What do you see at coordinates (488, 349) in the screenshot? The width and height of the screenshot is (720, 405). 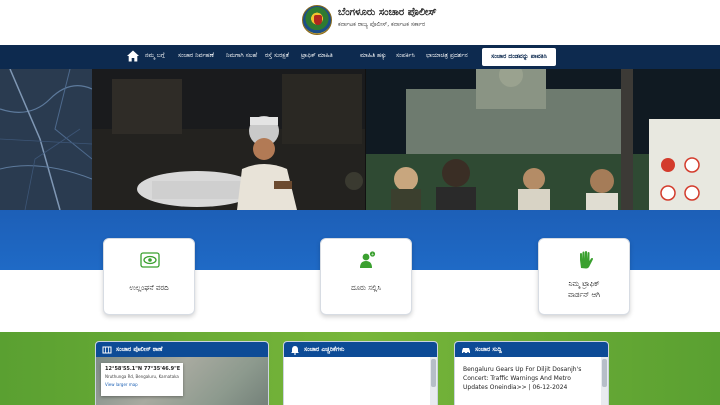 I see `traffic-news-panel-title: ಸಂಚಾರ ಸುದ್ದಿ` at bounding box center [488, 349].